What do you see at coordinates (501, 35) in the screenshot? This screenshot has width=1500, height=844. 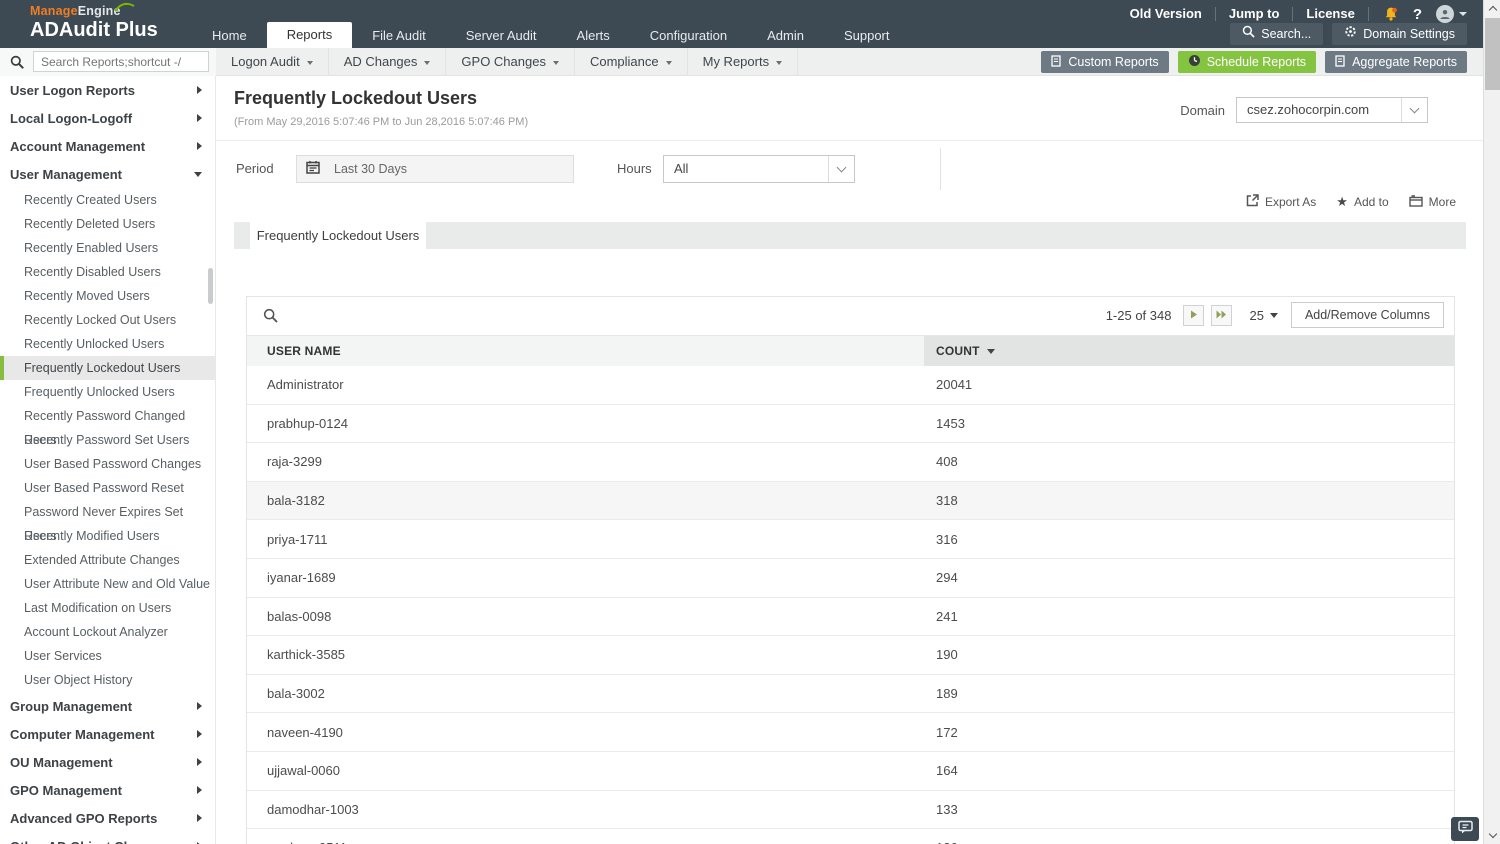 I see `nav-server-audit: Server Audit` at bounding box center [501, 35].